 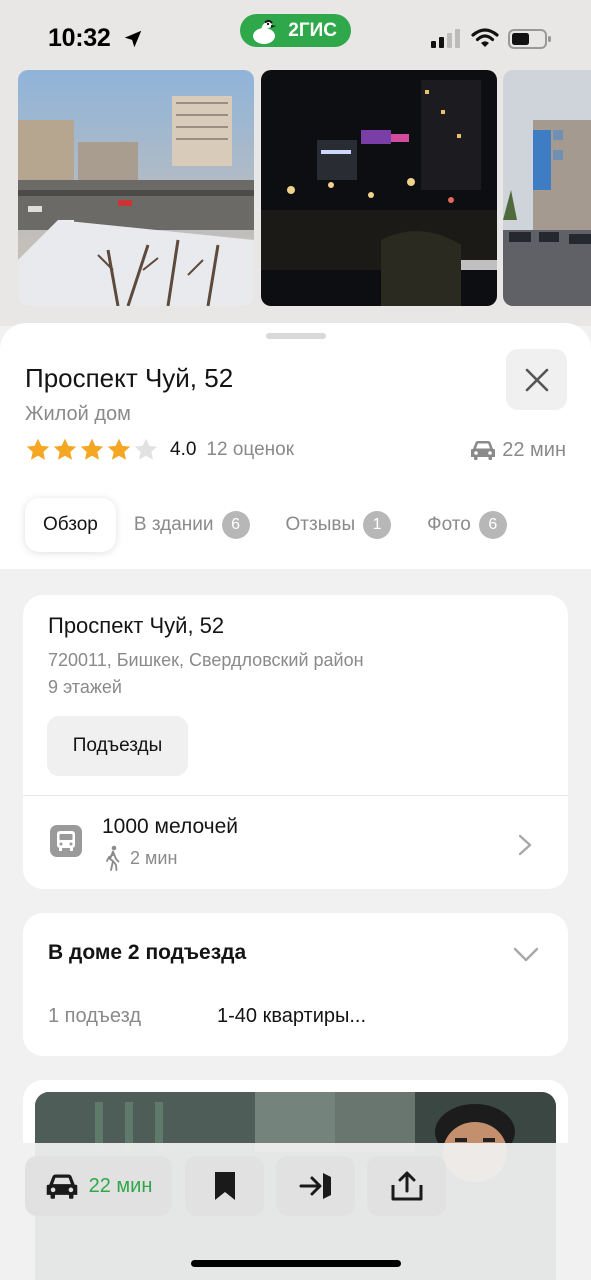 I want to click on tab-photos: Фото 6, so click(x=467, y=525).